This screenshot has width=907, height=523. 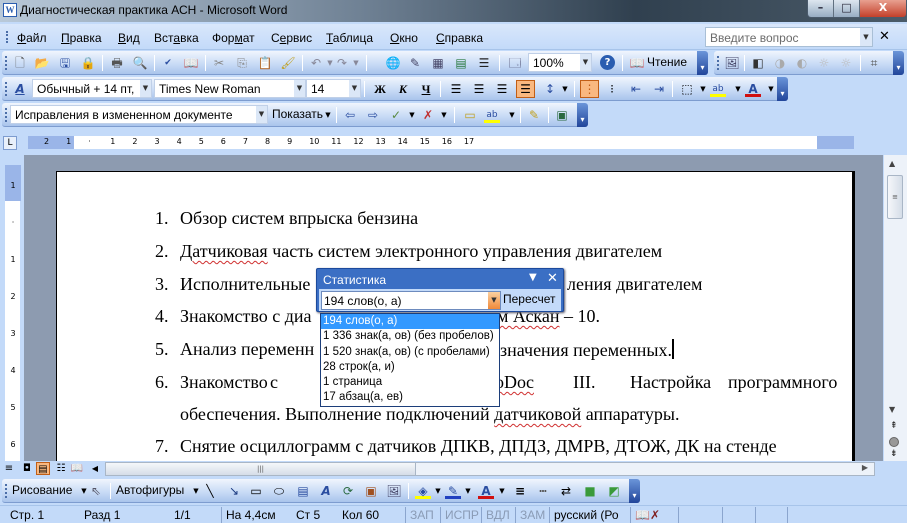 What do you see at coordinates (92, 88) in the screenshot?
I see `style-select: Обычный + 14 пт, ▼` at bounding box center [92, 88].